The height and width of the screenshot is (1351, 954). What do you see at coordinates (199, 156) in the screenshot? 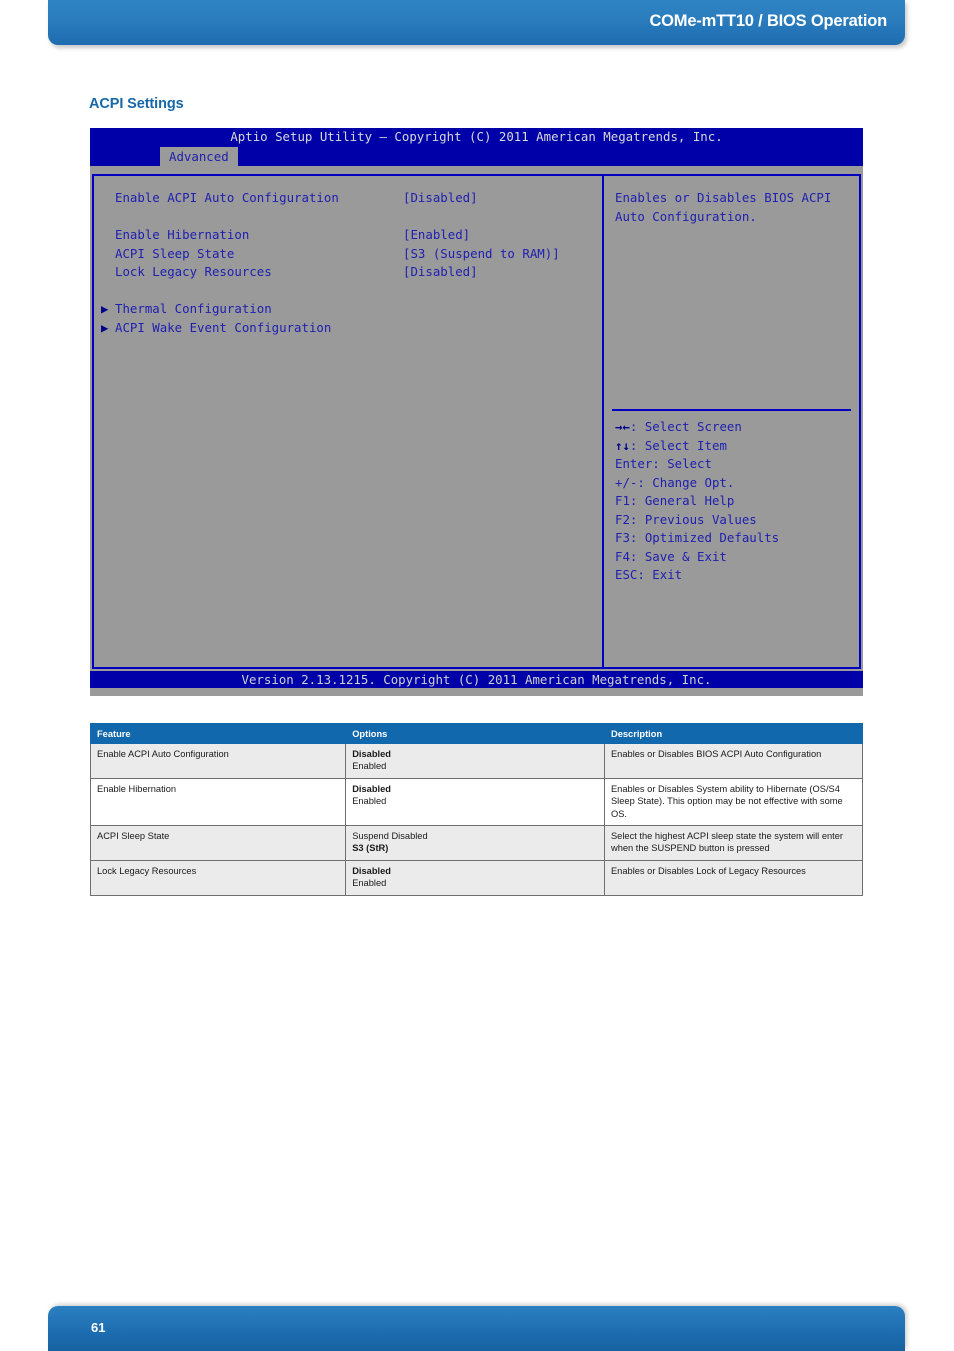
I see `tab-advanced: Advanced` at bounding box center [199, 156].